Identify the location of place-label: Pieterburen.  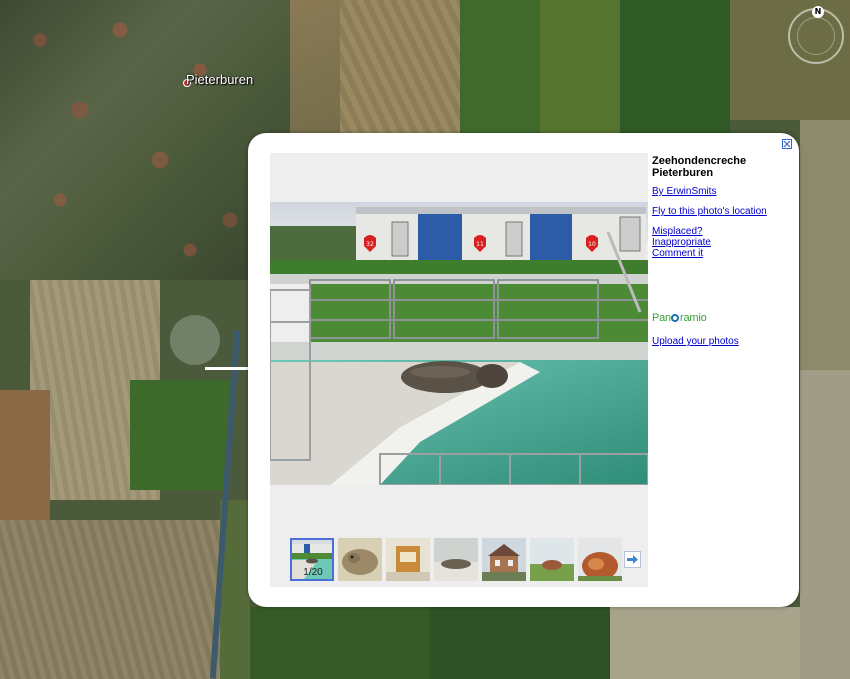
(219, 79).